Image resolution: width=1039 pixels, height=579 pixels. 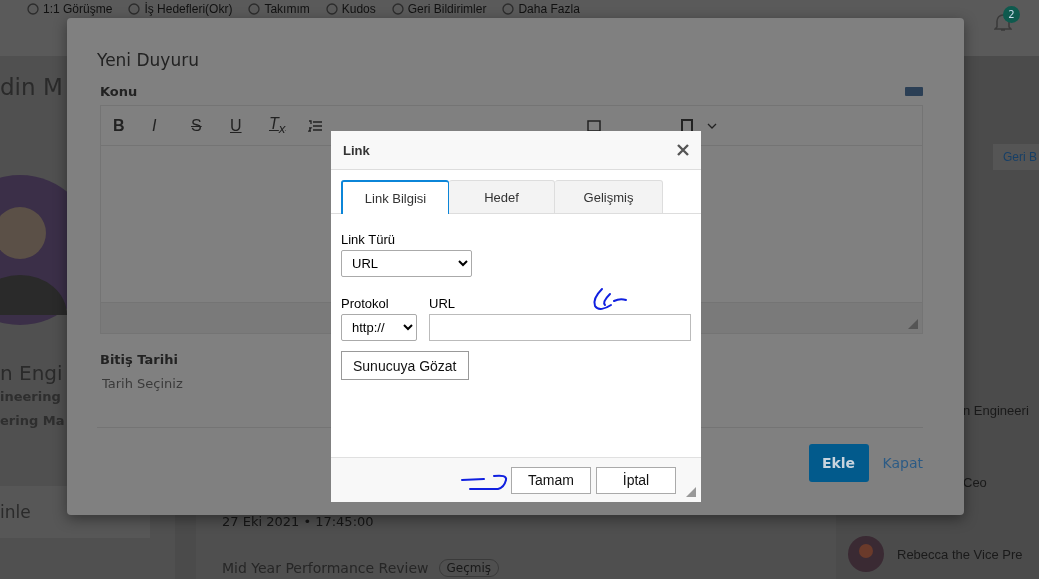 I want to click on bell-icon, so click(x=1003, y=22).